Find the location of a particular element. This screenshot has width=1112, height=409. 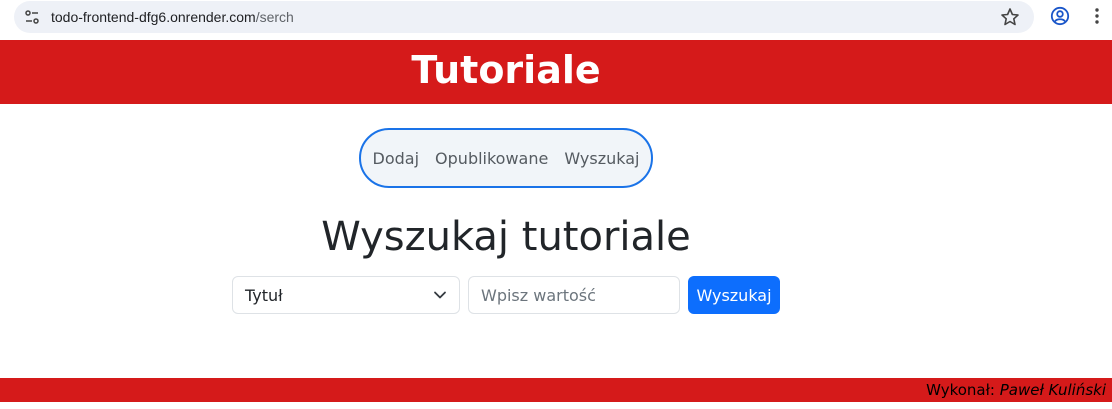

main-nav: Dodaj Opublikowane Wyszukaj is located at coordinates (506, 158).